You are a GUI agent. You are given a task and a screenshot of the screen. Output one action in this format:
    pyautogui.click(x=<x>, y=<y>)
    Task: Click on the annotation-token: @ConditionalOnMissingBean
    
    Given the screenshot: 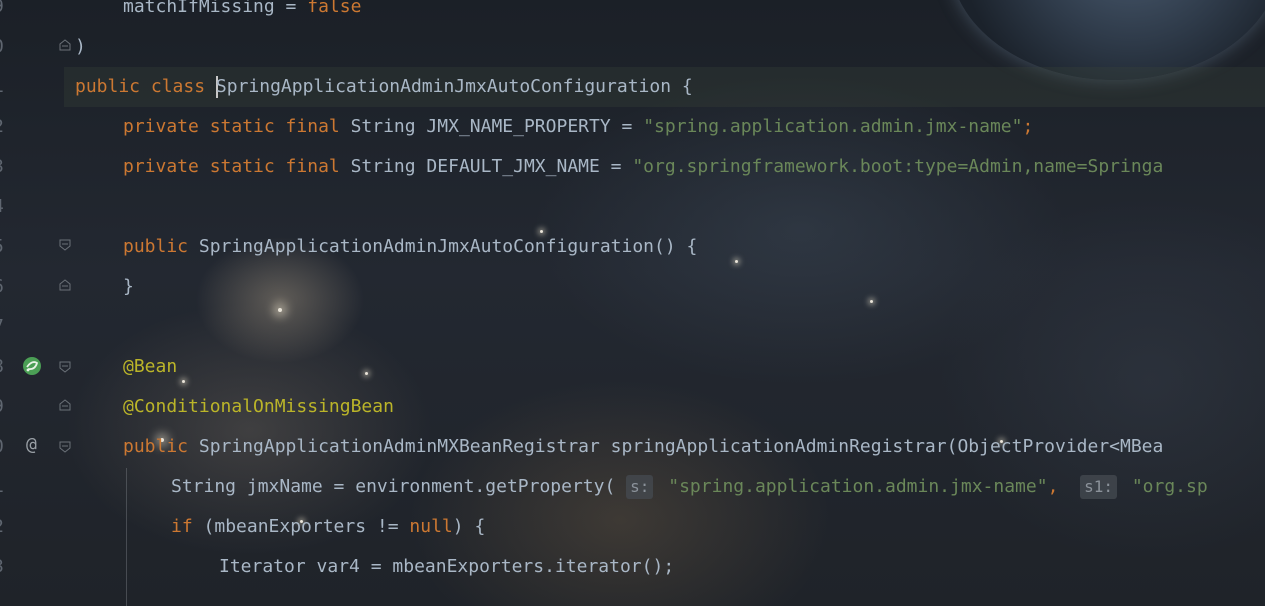 What is the action you would take?
    pyautogui.click(x=258, y=406)
    